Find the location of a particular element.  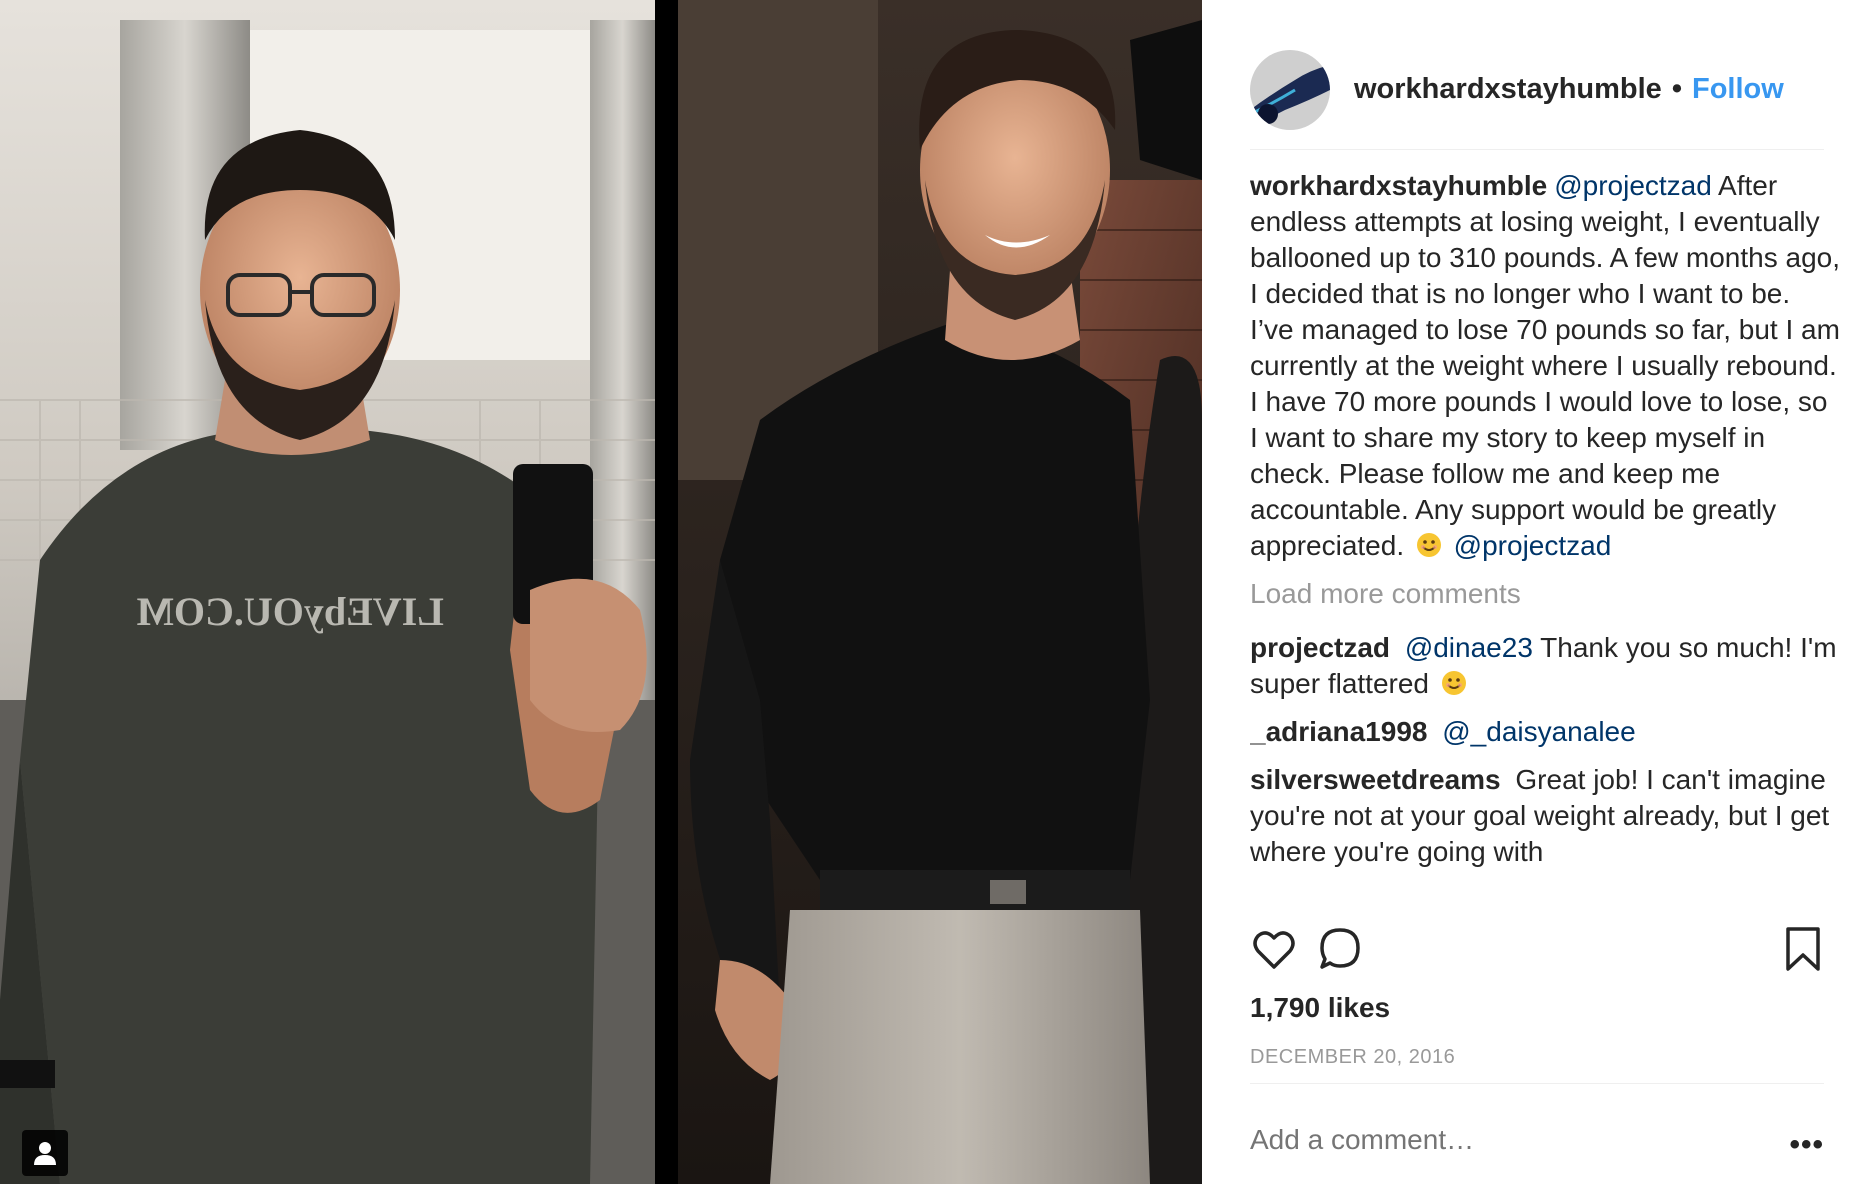

comment-username: silversweetdreams is located at coordinates (1375, 779).